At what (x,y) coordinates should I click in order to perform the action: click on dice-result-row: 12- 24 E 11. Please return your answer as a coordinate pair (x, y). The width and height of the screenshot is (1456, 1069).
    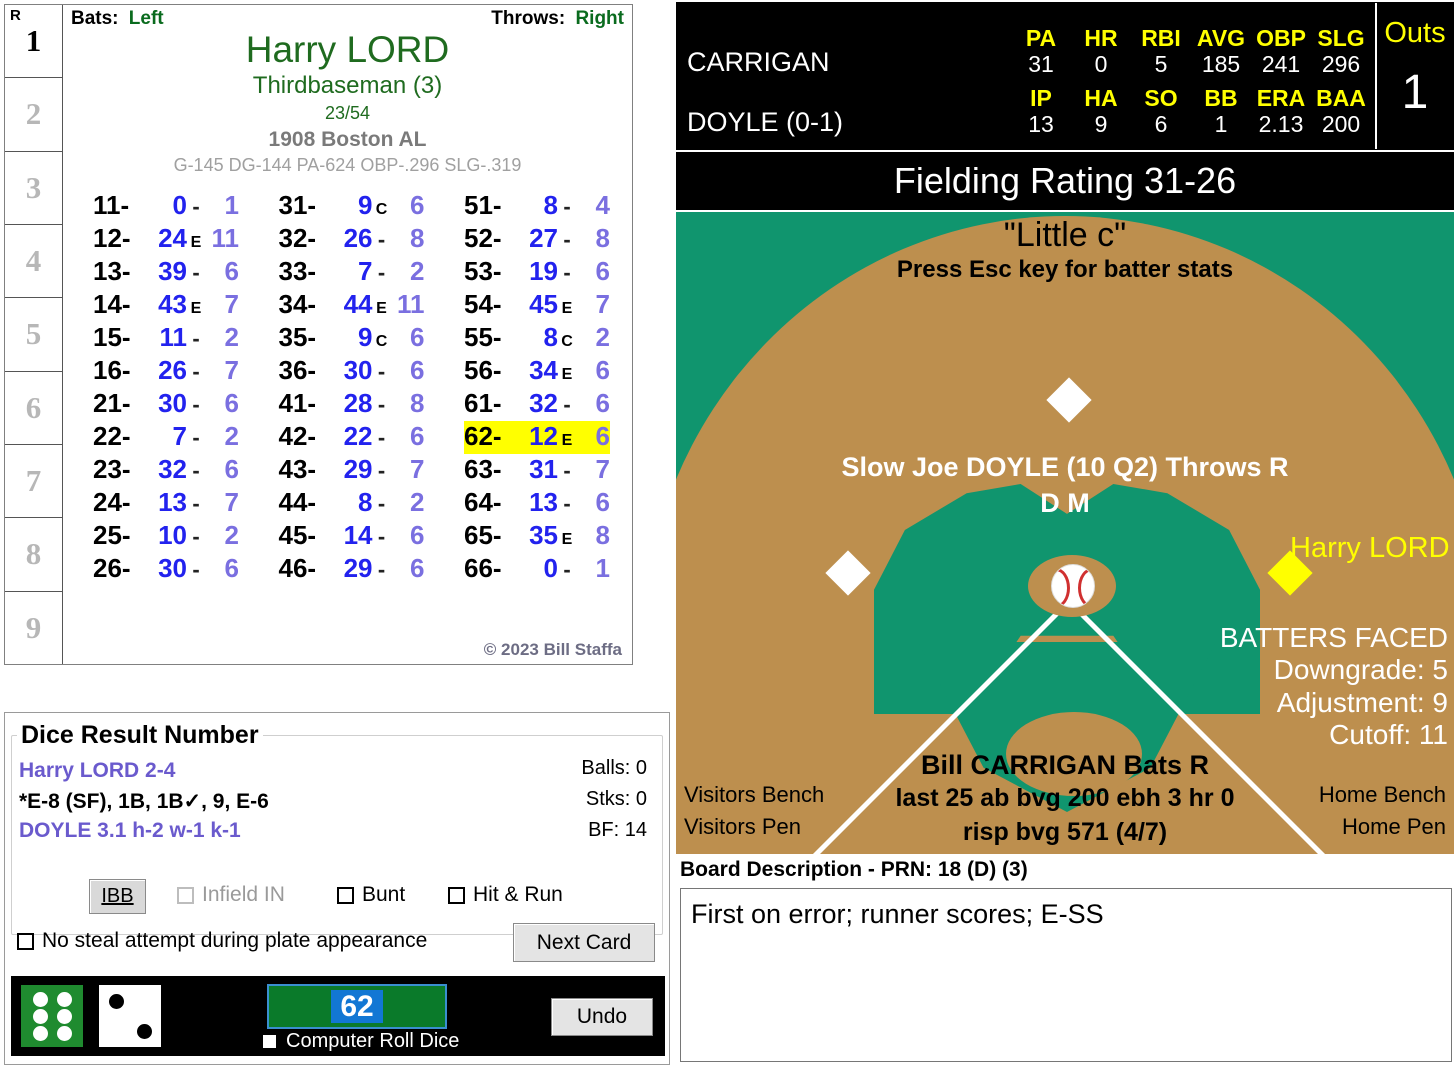
    Looking at the image, I should click on (166, 239).